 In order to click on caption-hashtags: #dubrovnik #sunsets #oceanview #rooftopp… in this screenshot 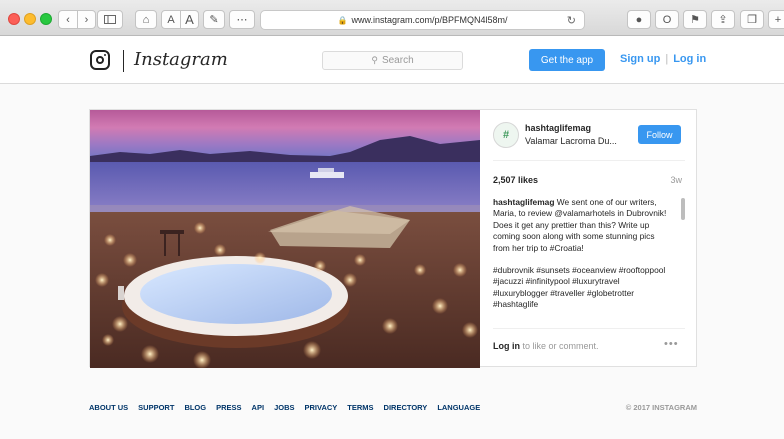, I will do `click(583, 288)`.